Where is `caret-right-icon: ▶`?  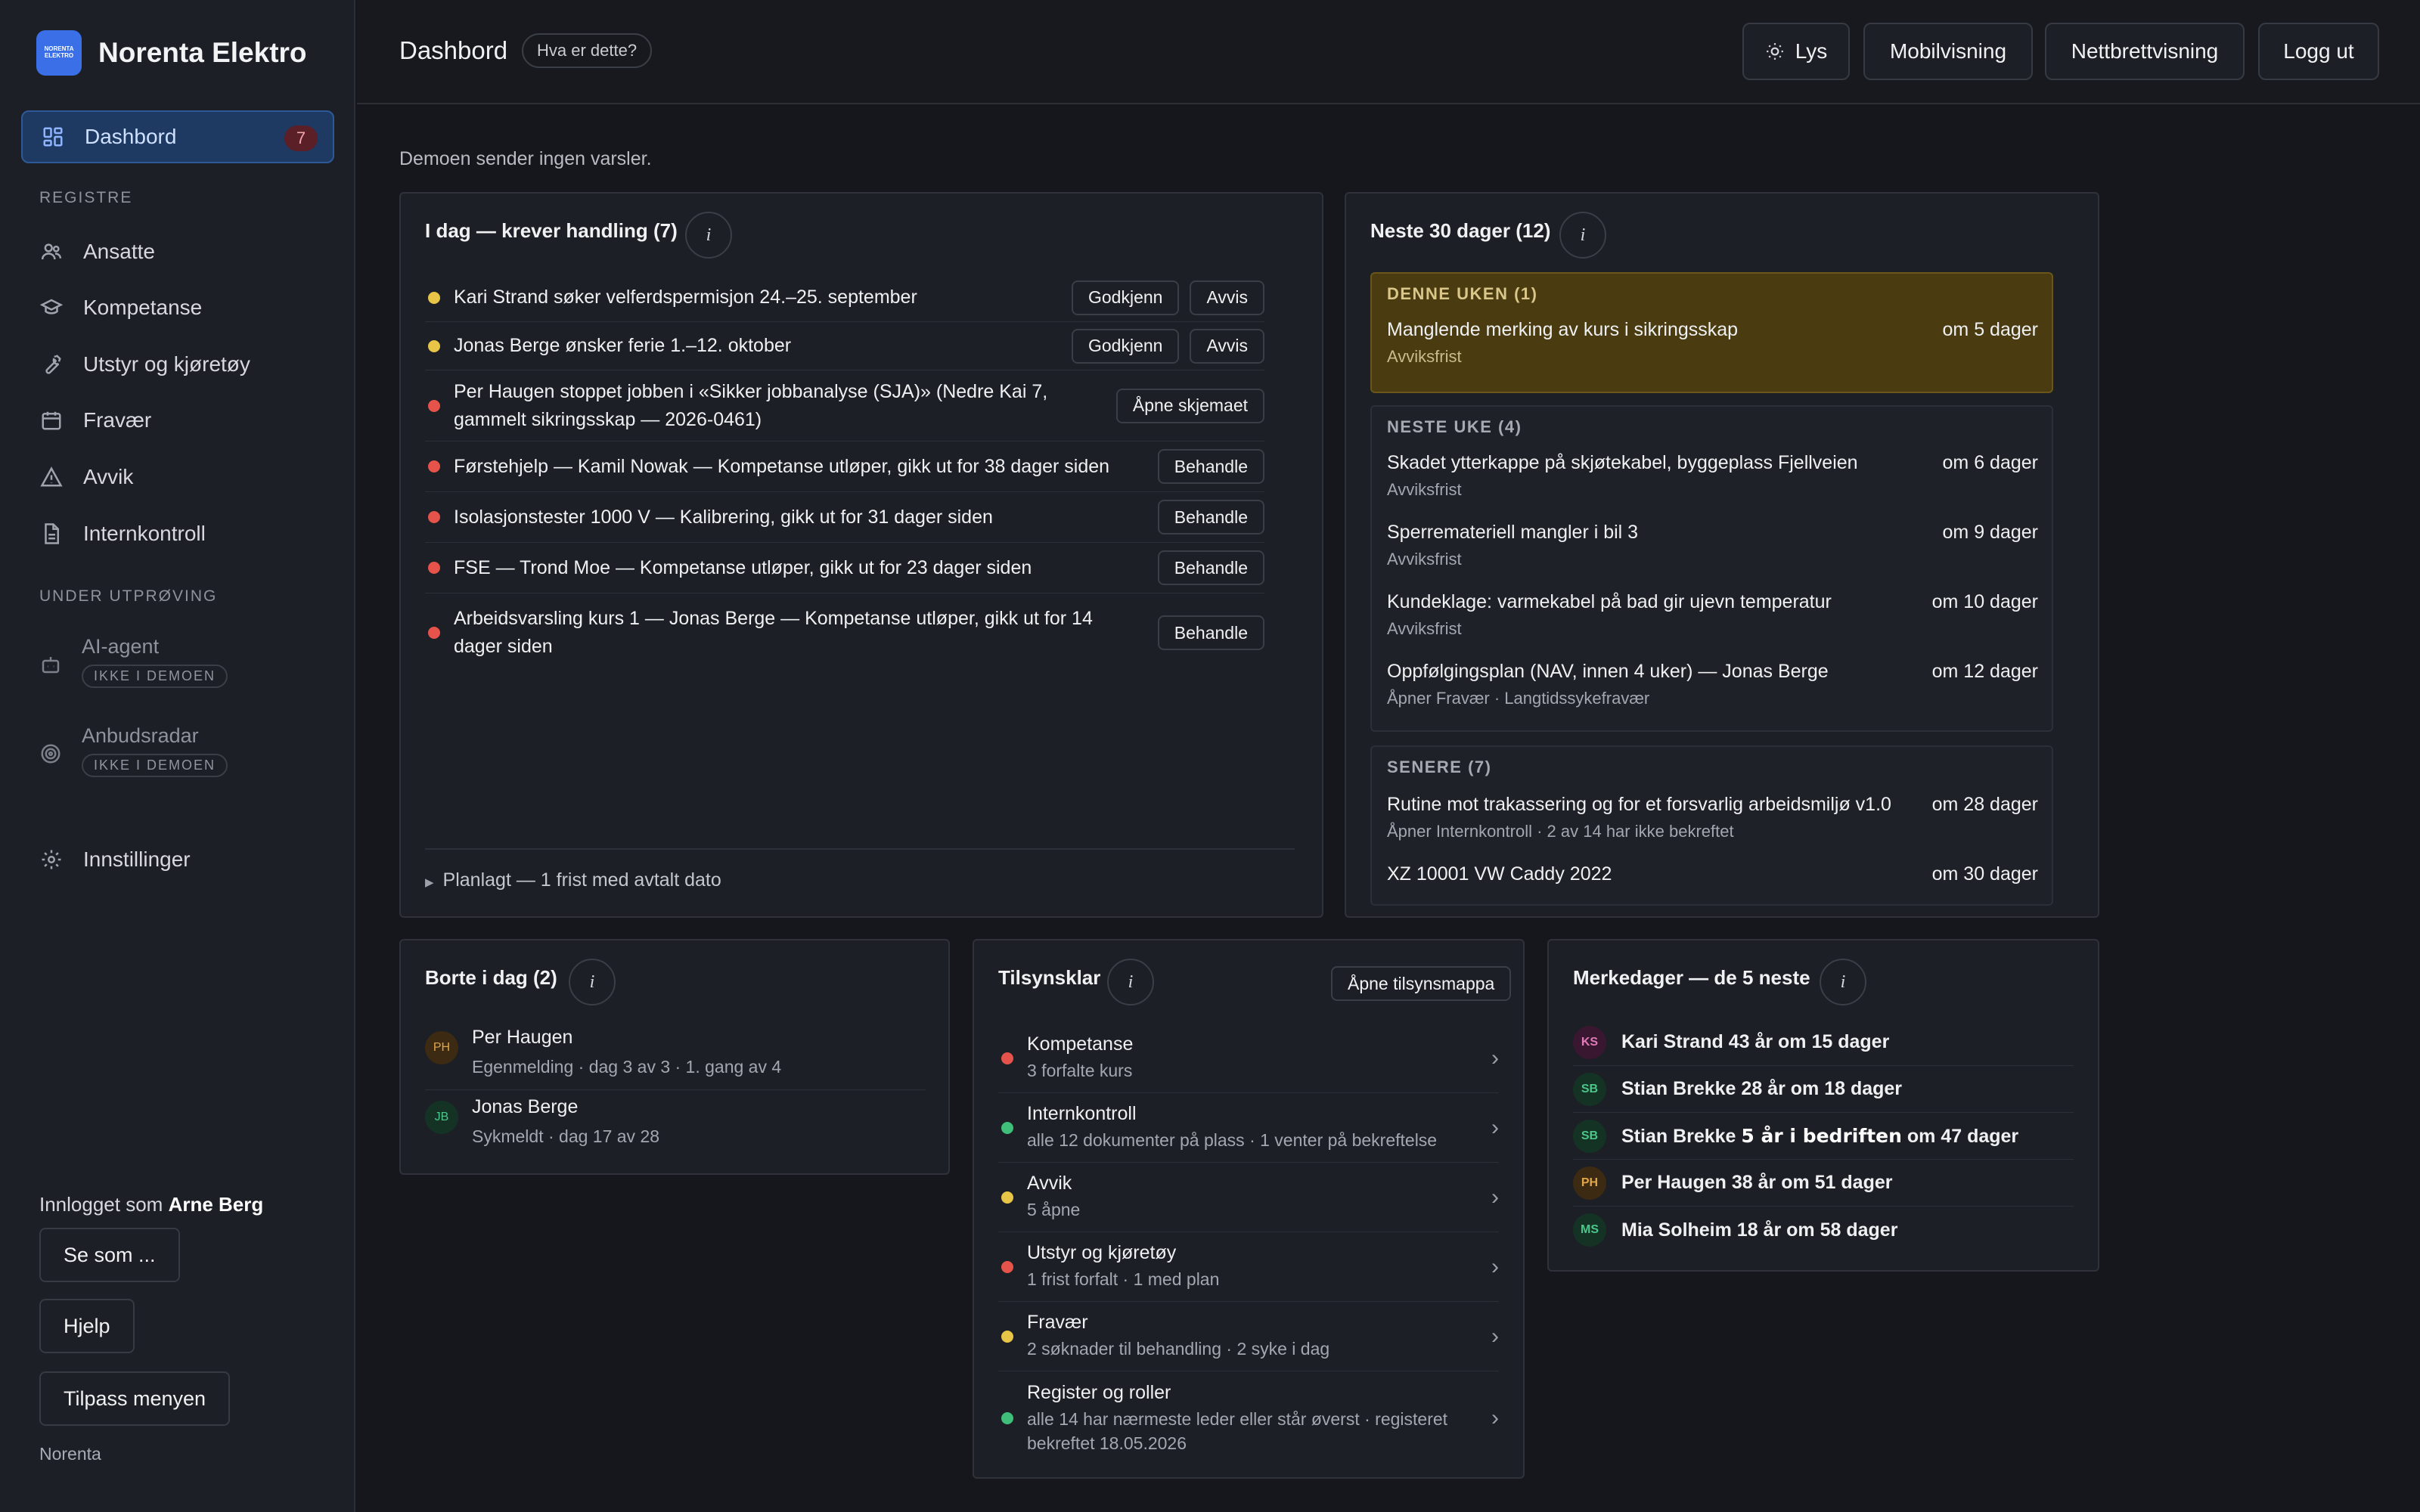 caret-right-icon: ▶ is located at coordinates (429, 882).